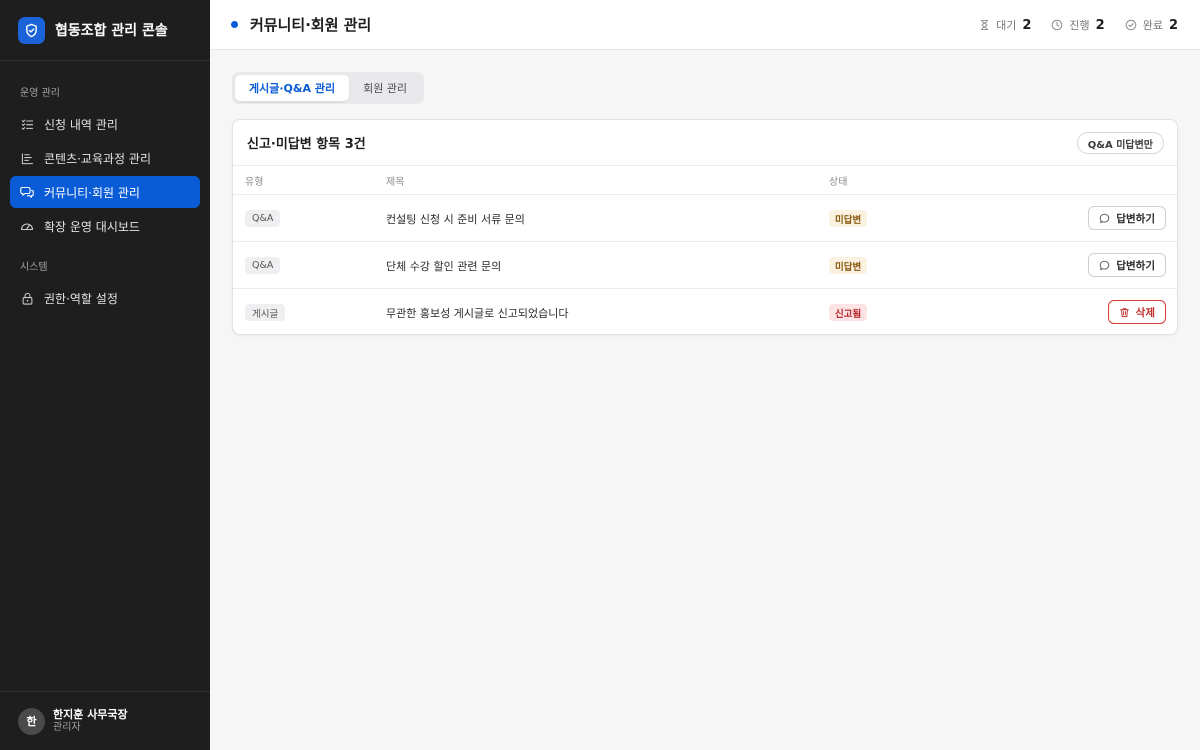  I want to click on brand: 협동조합 관리 콘솔, so click(105, 30).